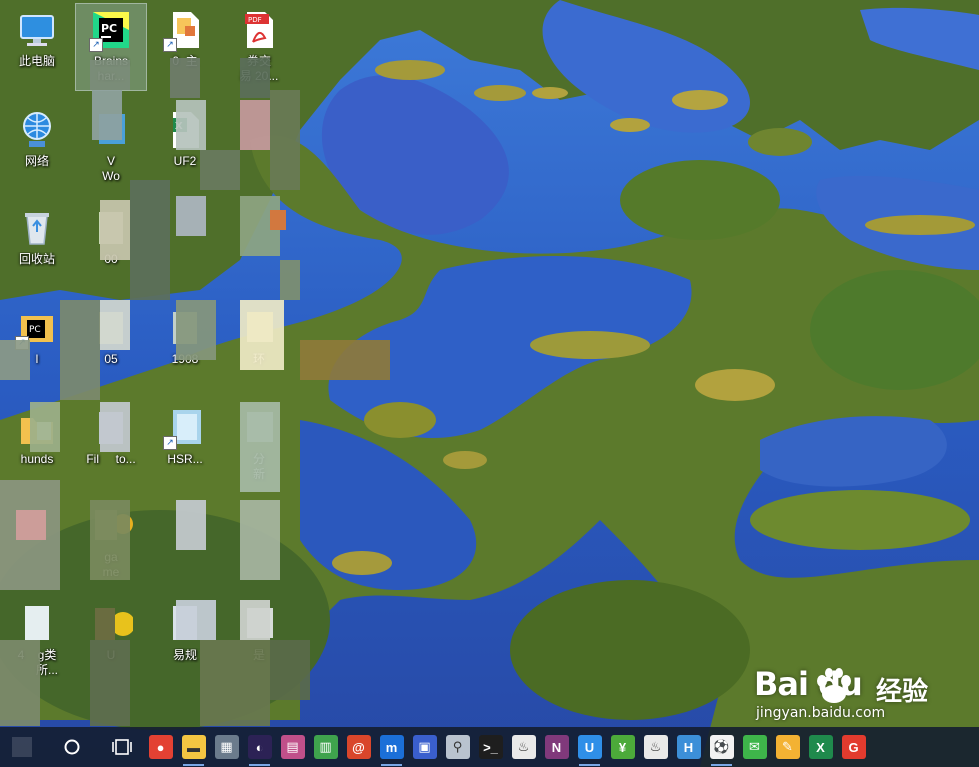 Image resolution: width=979 pixels, height=767 pixels. What do you see at coordinates (820, 747) in the screenshot?
I see `taskbar-app-excel: X` at bounding box center [820, 747].